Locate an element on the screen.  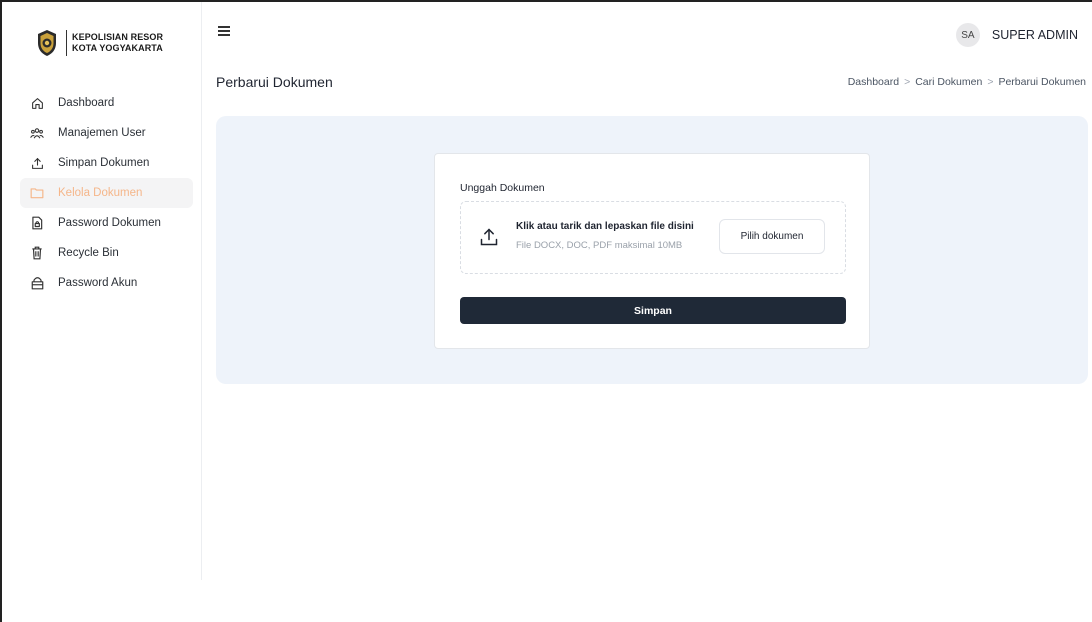
brand-divider is located at coordinates (66, 43).